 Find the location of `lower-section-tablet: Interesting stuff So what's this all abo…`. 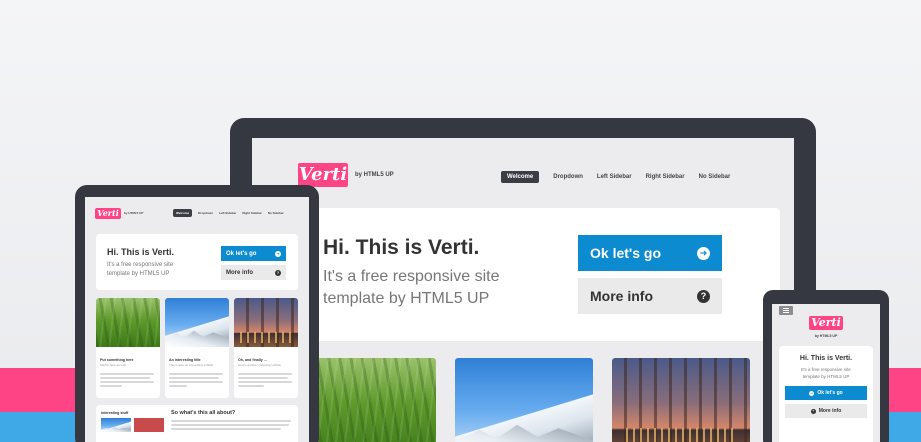

lower-section-tablet: Interesting stuff So what's this all abo… is located at coordinates (197, 423).